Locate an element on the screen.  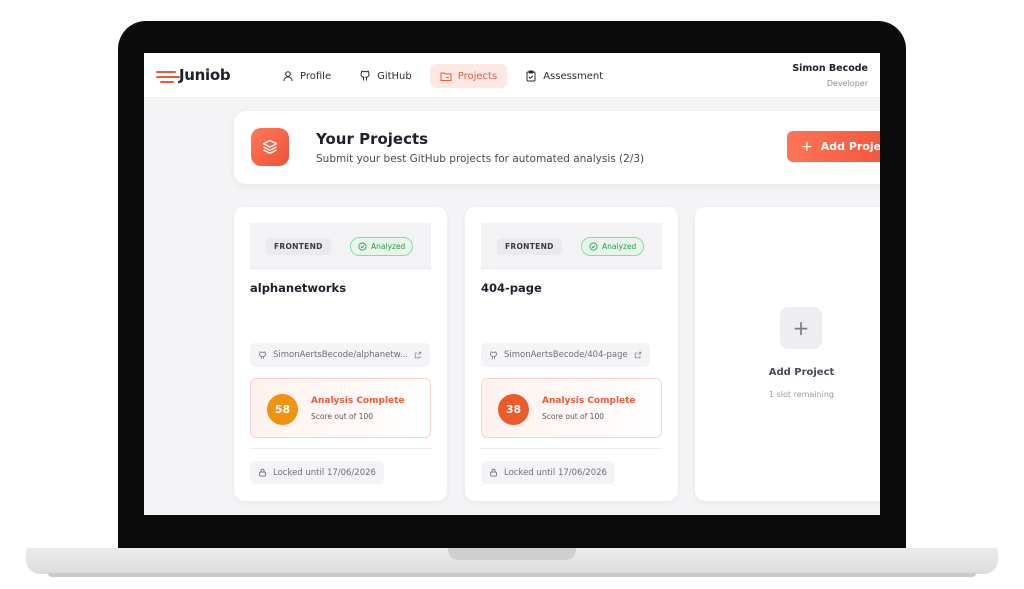
logo: Juniob is located at coordinates (196, 76).